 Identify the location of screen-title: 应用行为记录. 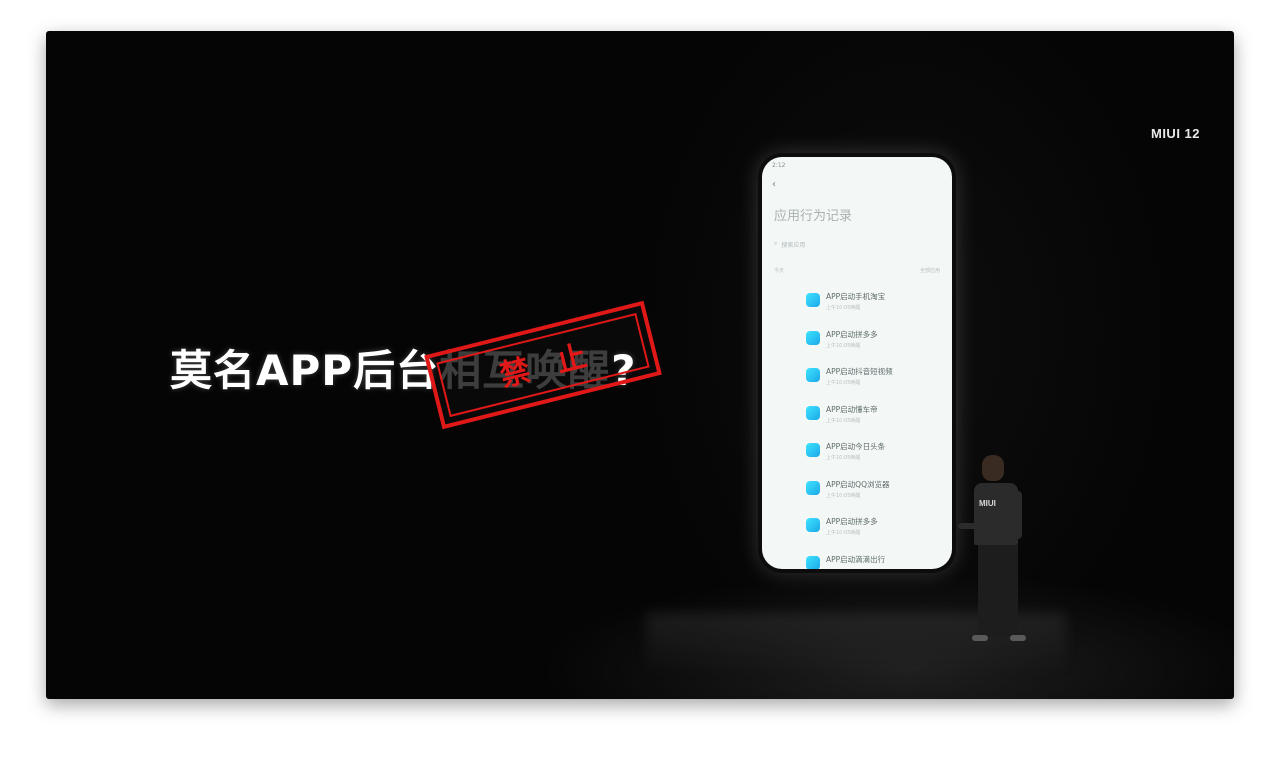
(813, 216).